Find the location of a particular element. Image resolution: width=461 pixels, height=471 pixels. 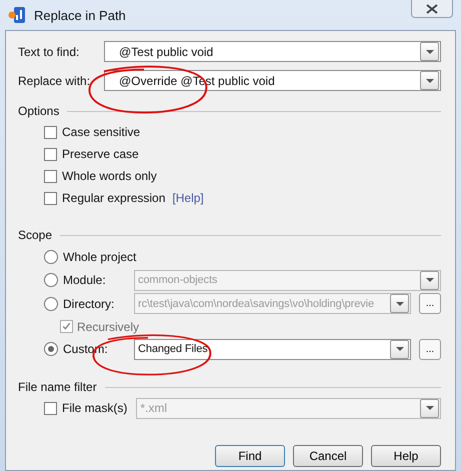

close-icon is located at coordinates (432, 9).